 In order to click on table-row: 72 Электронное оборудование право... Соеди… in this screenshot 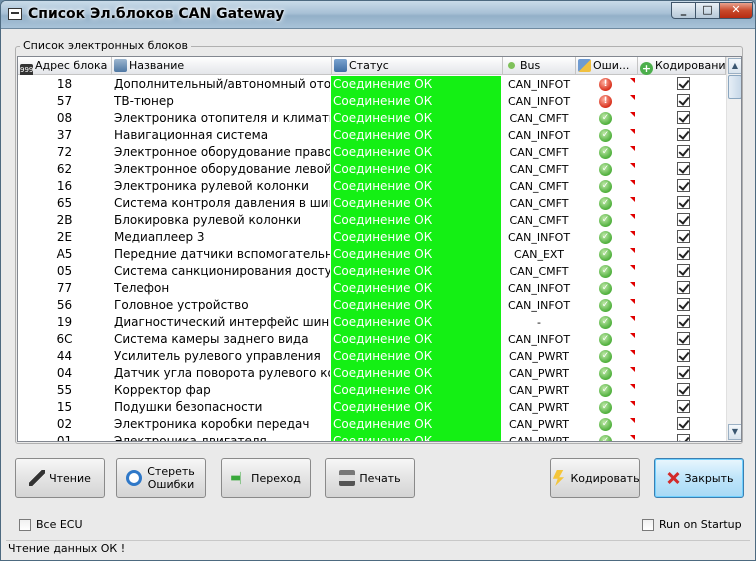, I will do `click(372, 152)`.